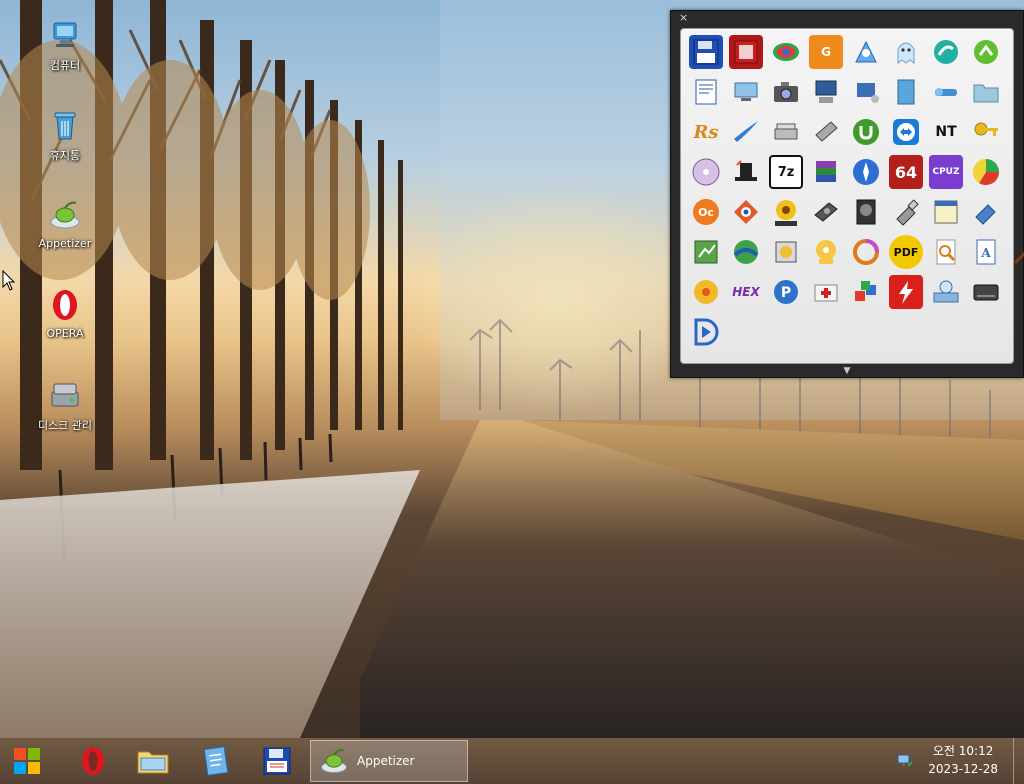 The width and height of the screenshot is (1024, 784). I want to click on oc-icon: Oc, so click(706, 212).